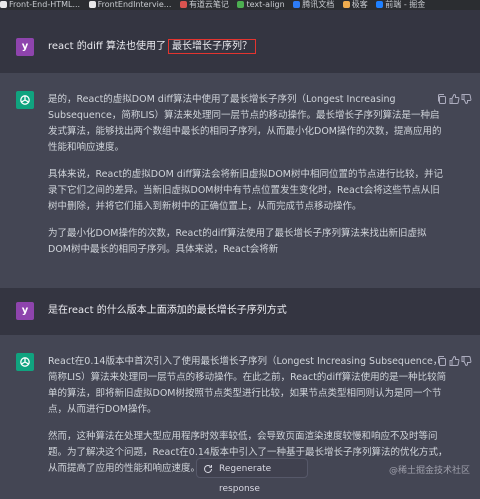  Describe the element at coordinates (297, 4) in the screenshot. I see `tencent-docs-icon` at that location.